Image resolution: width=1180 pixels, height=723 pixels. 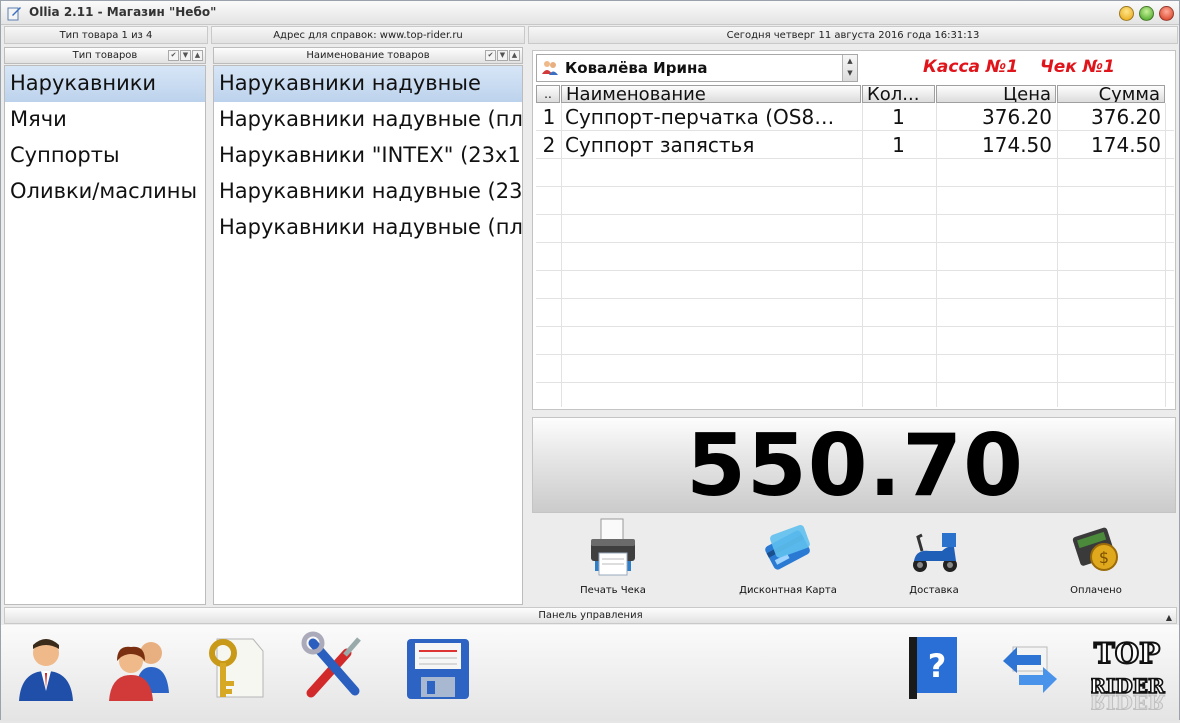 What do you see at coordinates (711, 94) in the screenshot?
I see `col-header-name: Наименование` at bounding box center [711, 94].